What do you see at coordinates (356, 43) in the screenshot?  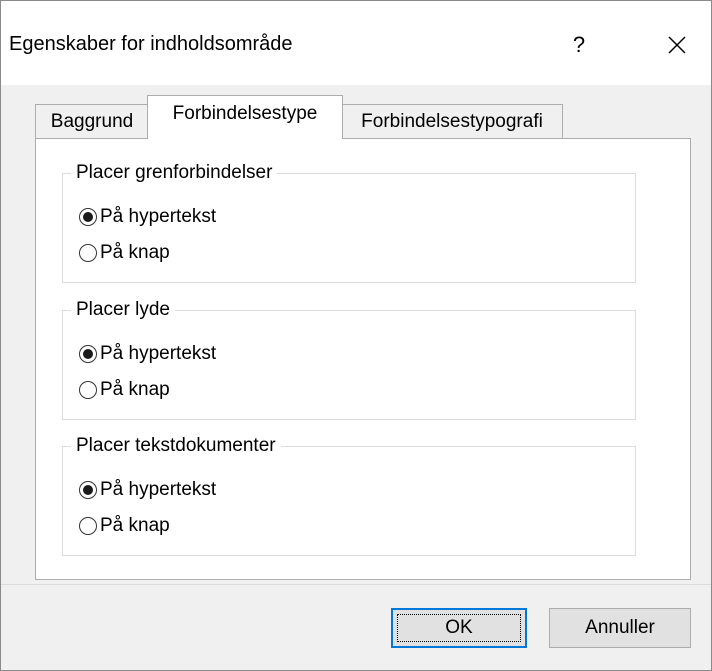 I see `title-bar: Egenskaber for indholdsområde ?` at bounding box center [356, 43].